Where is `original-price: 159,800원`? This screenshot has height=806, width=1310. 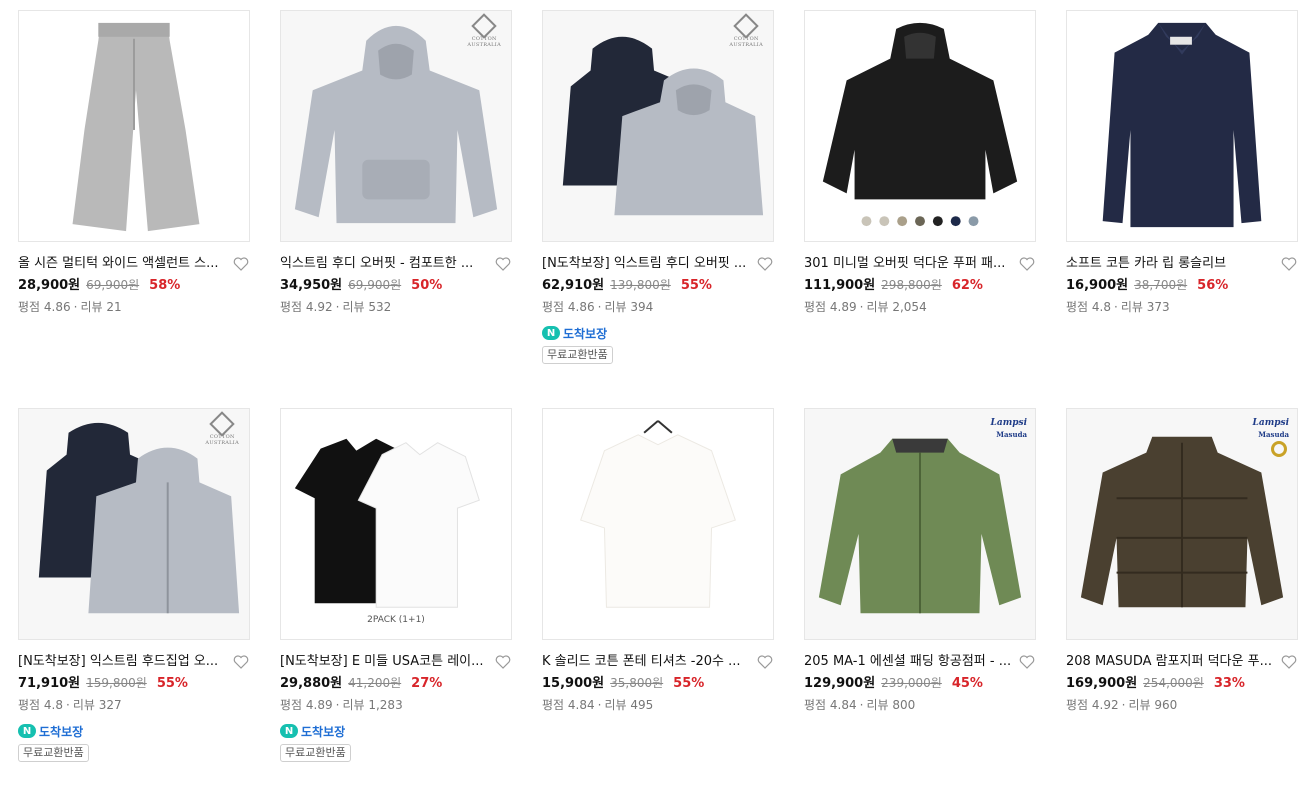 original-price: 159,800원 is located at coordinates (116, 683).